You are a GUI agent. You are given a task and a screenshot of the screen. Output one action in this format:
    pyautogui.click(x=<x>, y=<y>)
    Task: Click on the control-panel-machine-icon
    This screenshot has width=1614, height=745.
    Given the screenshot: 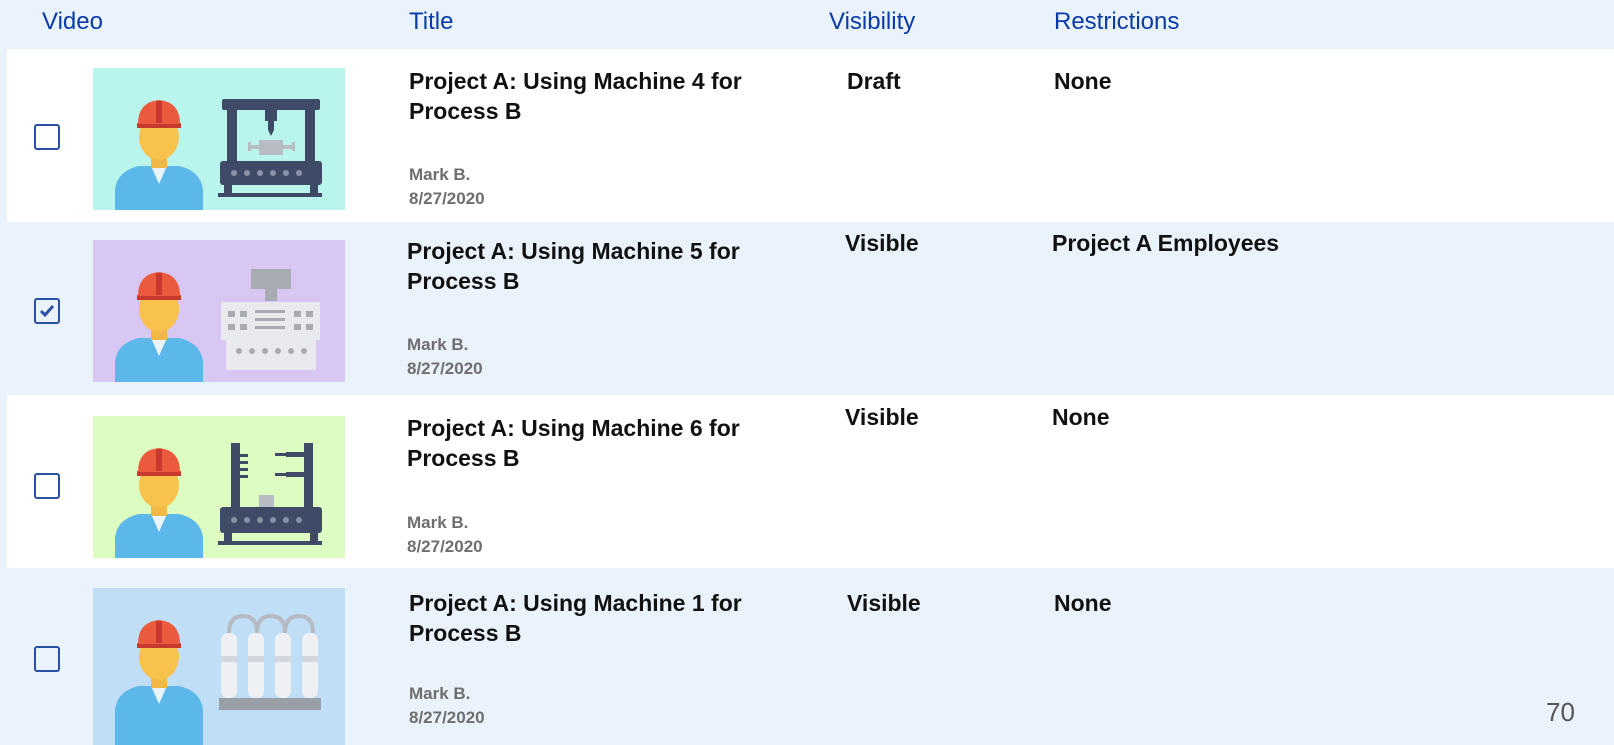 What is the action you would take?
    pyautogui.click(x=219, y=311)
    